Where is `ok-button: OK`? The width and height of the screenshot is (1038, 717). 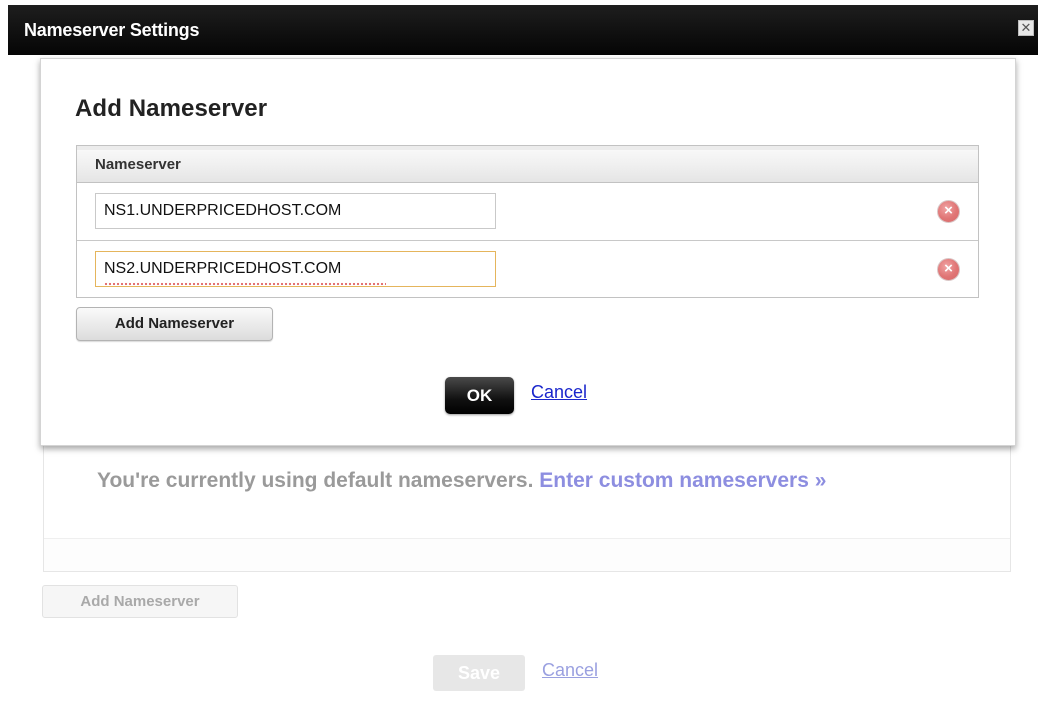
ok-button: OK is located at coordinates (479, 395).